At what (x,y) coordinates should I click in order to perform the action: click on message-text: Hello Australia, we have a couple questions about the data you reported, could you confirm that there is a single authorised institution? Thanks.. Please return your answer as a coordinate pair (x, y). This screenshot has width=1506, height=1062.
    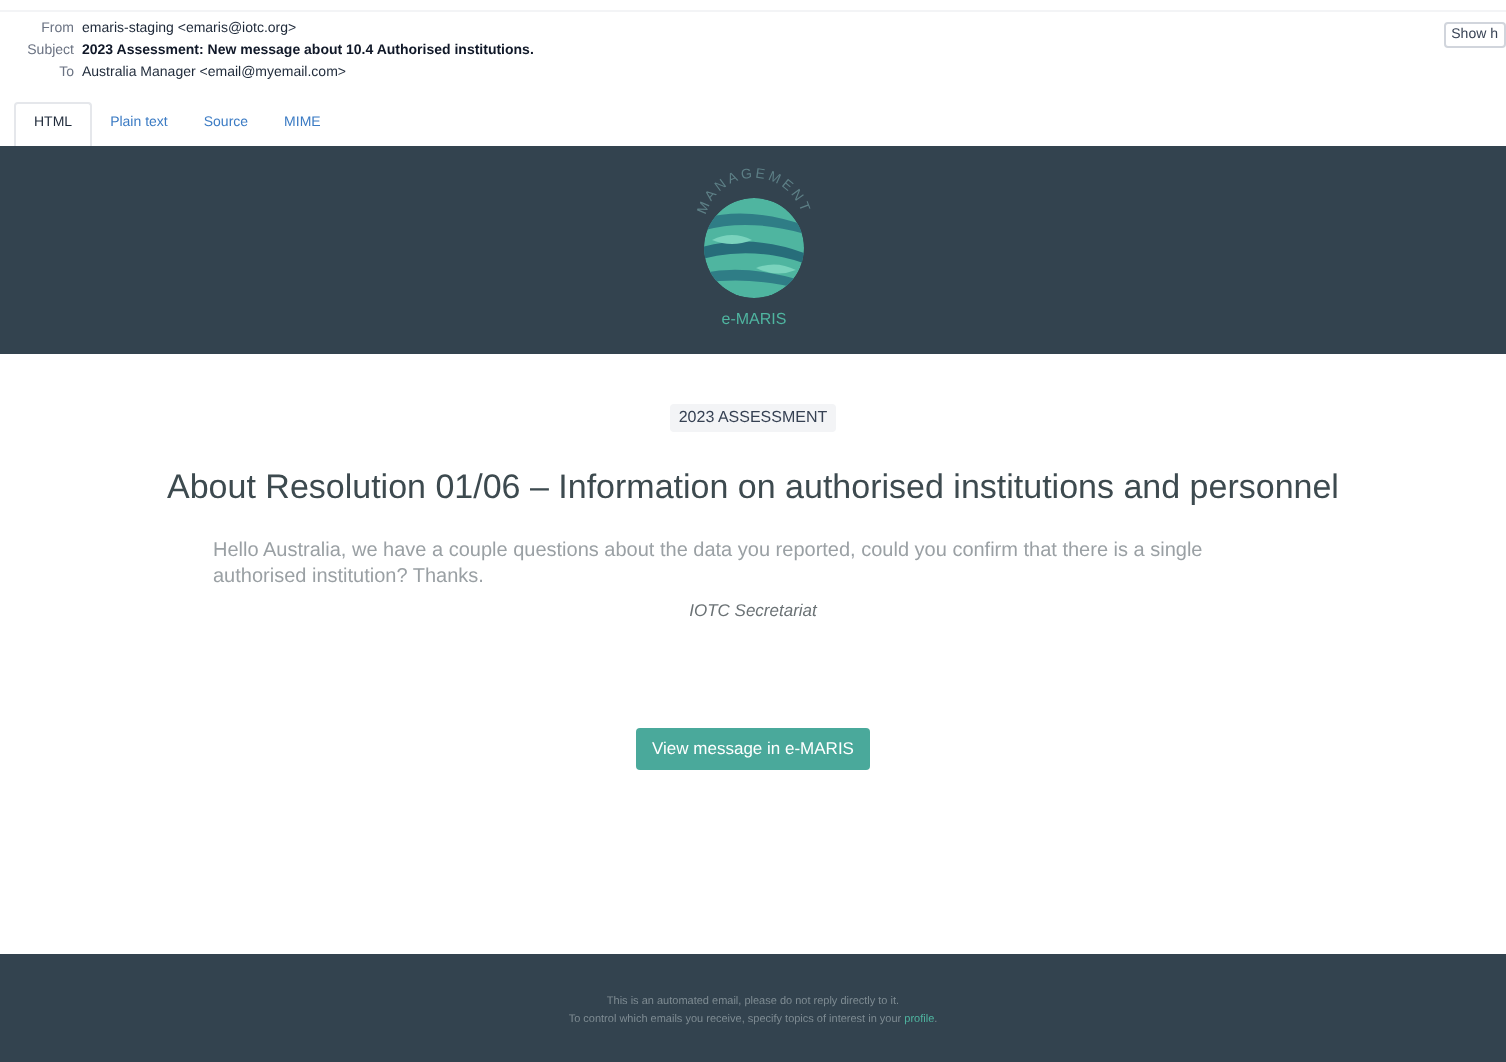
    Looking at the image, I should click on (709, 564).